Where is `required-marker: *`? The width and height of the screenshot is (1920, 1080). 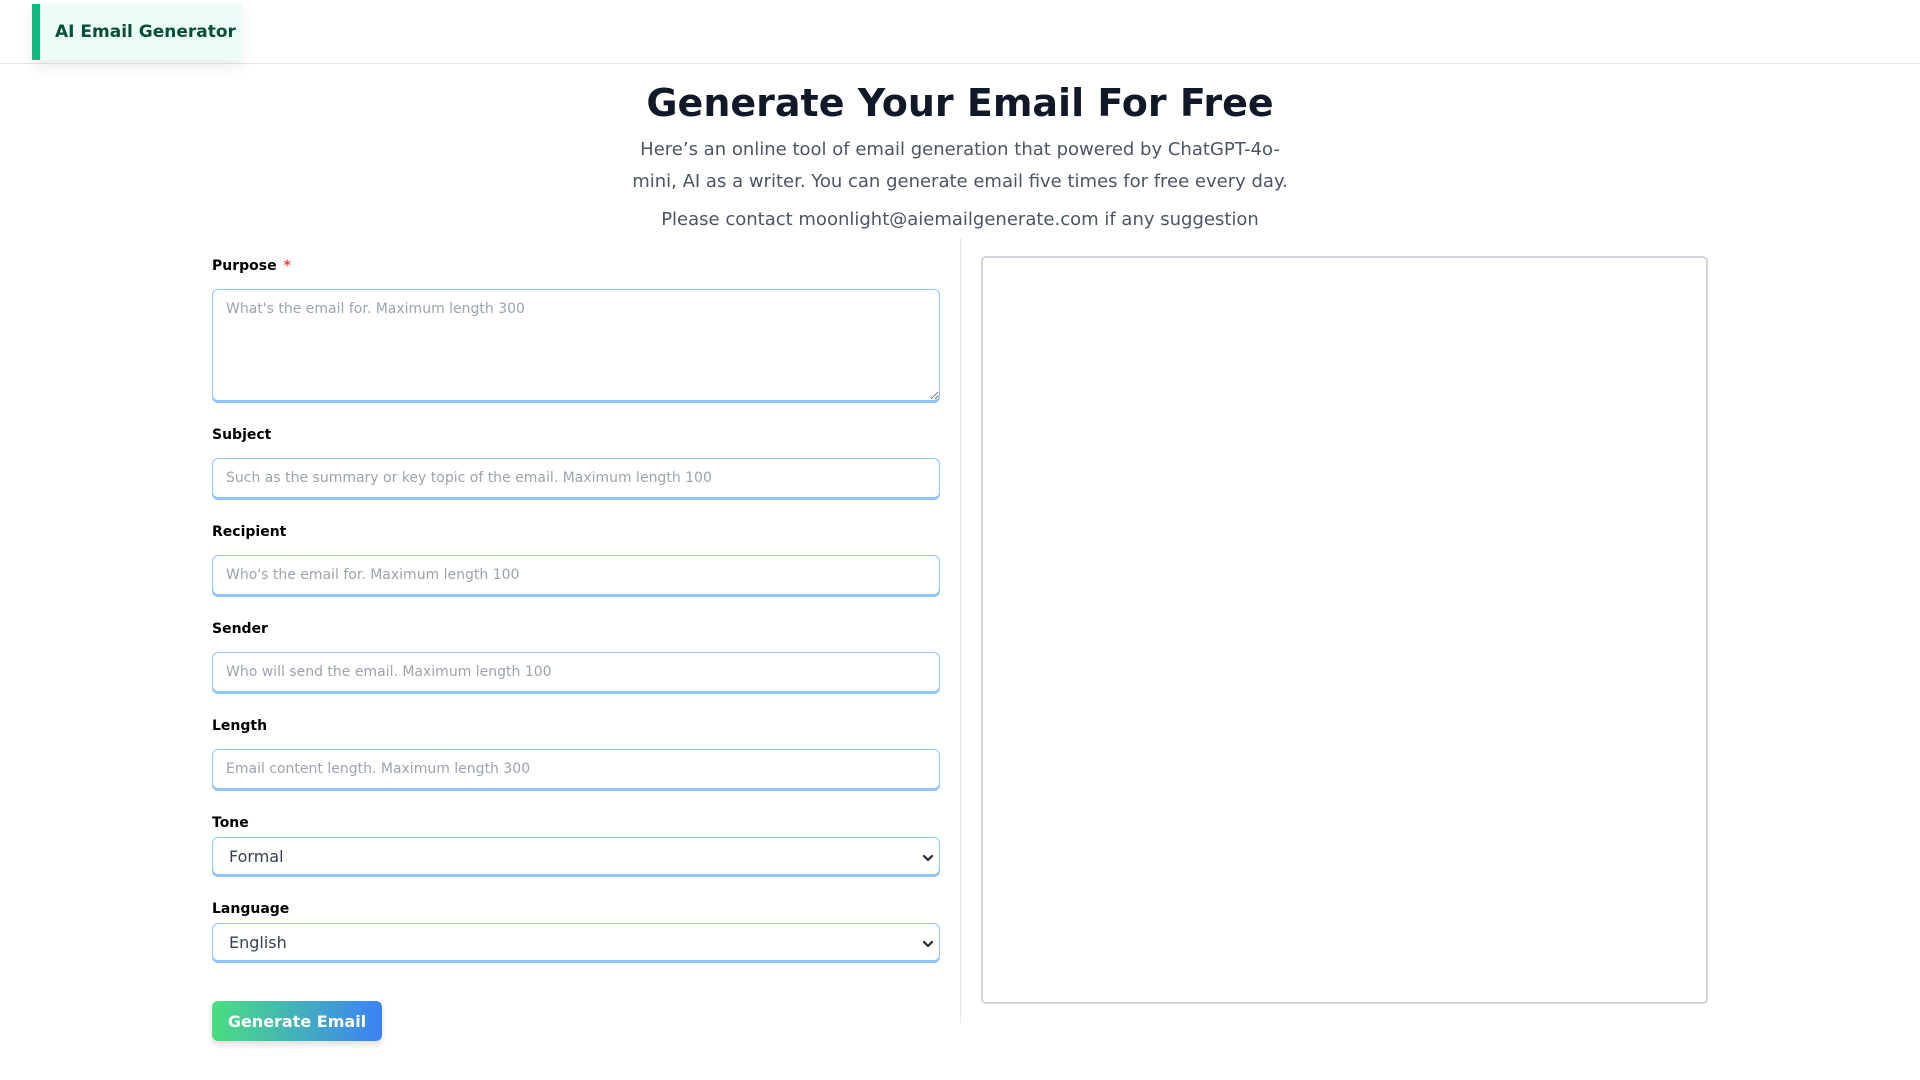
required-marker: * is located at coordinates (287, 266).